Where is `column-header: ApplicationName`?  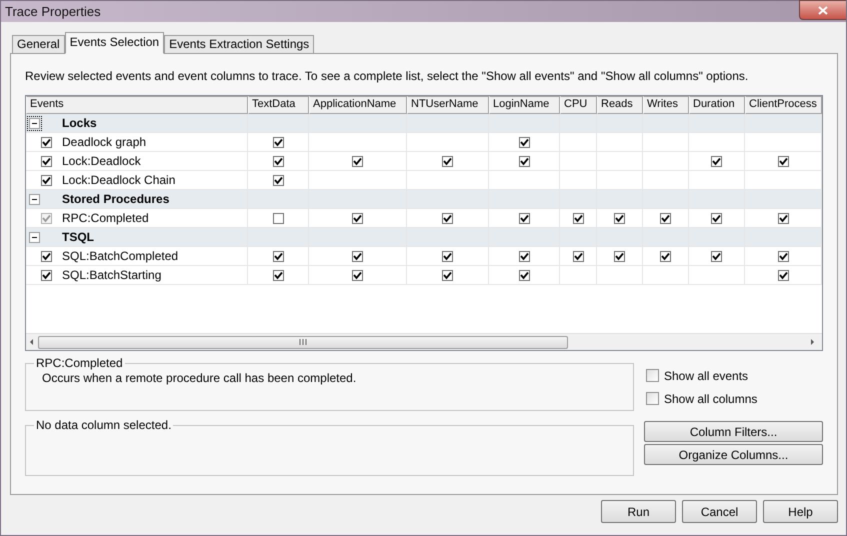 column-header: ApplicationName is located at coordinates (358, 105).